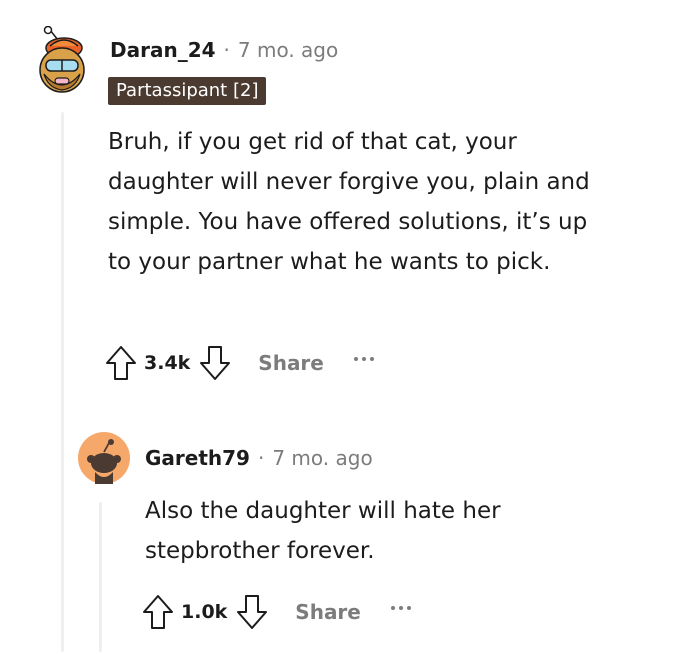  I want to click on username: Gareth79, so click(197, 458).